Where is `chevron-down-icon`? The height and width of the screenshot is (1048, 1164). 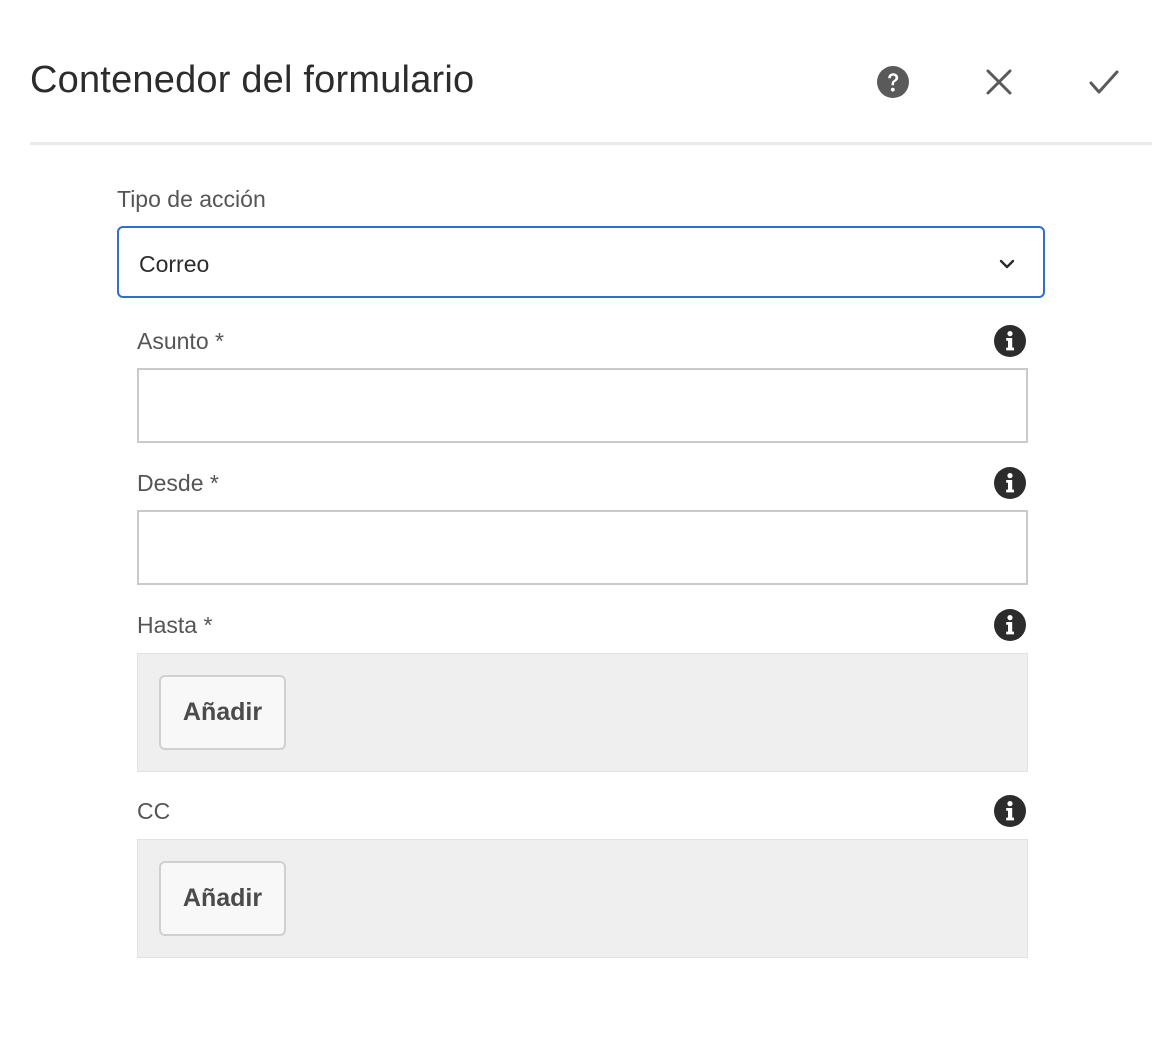 chevron-down-icon is located at coordinates (1007, 264).